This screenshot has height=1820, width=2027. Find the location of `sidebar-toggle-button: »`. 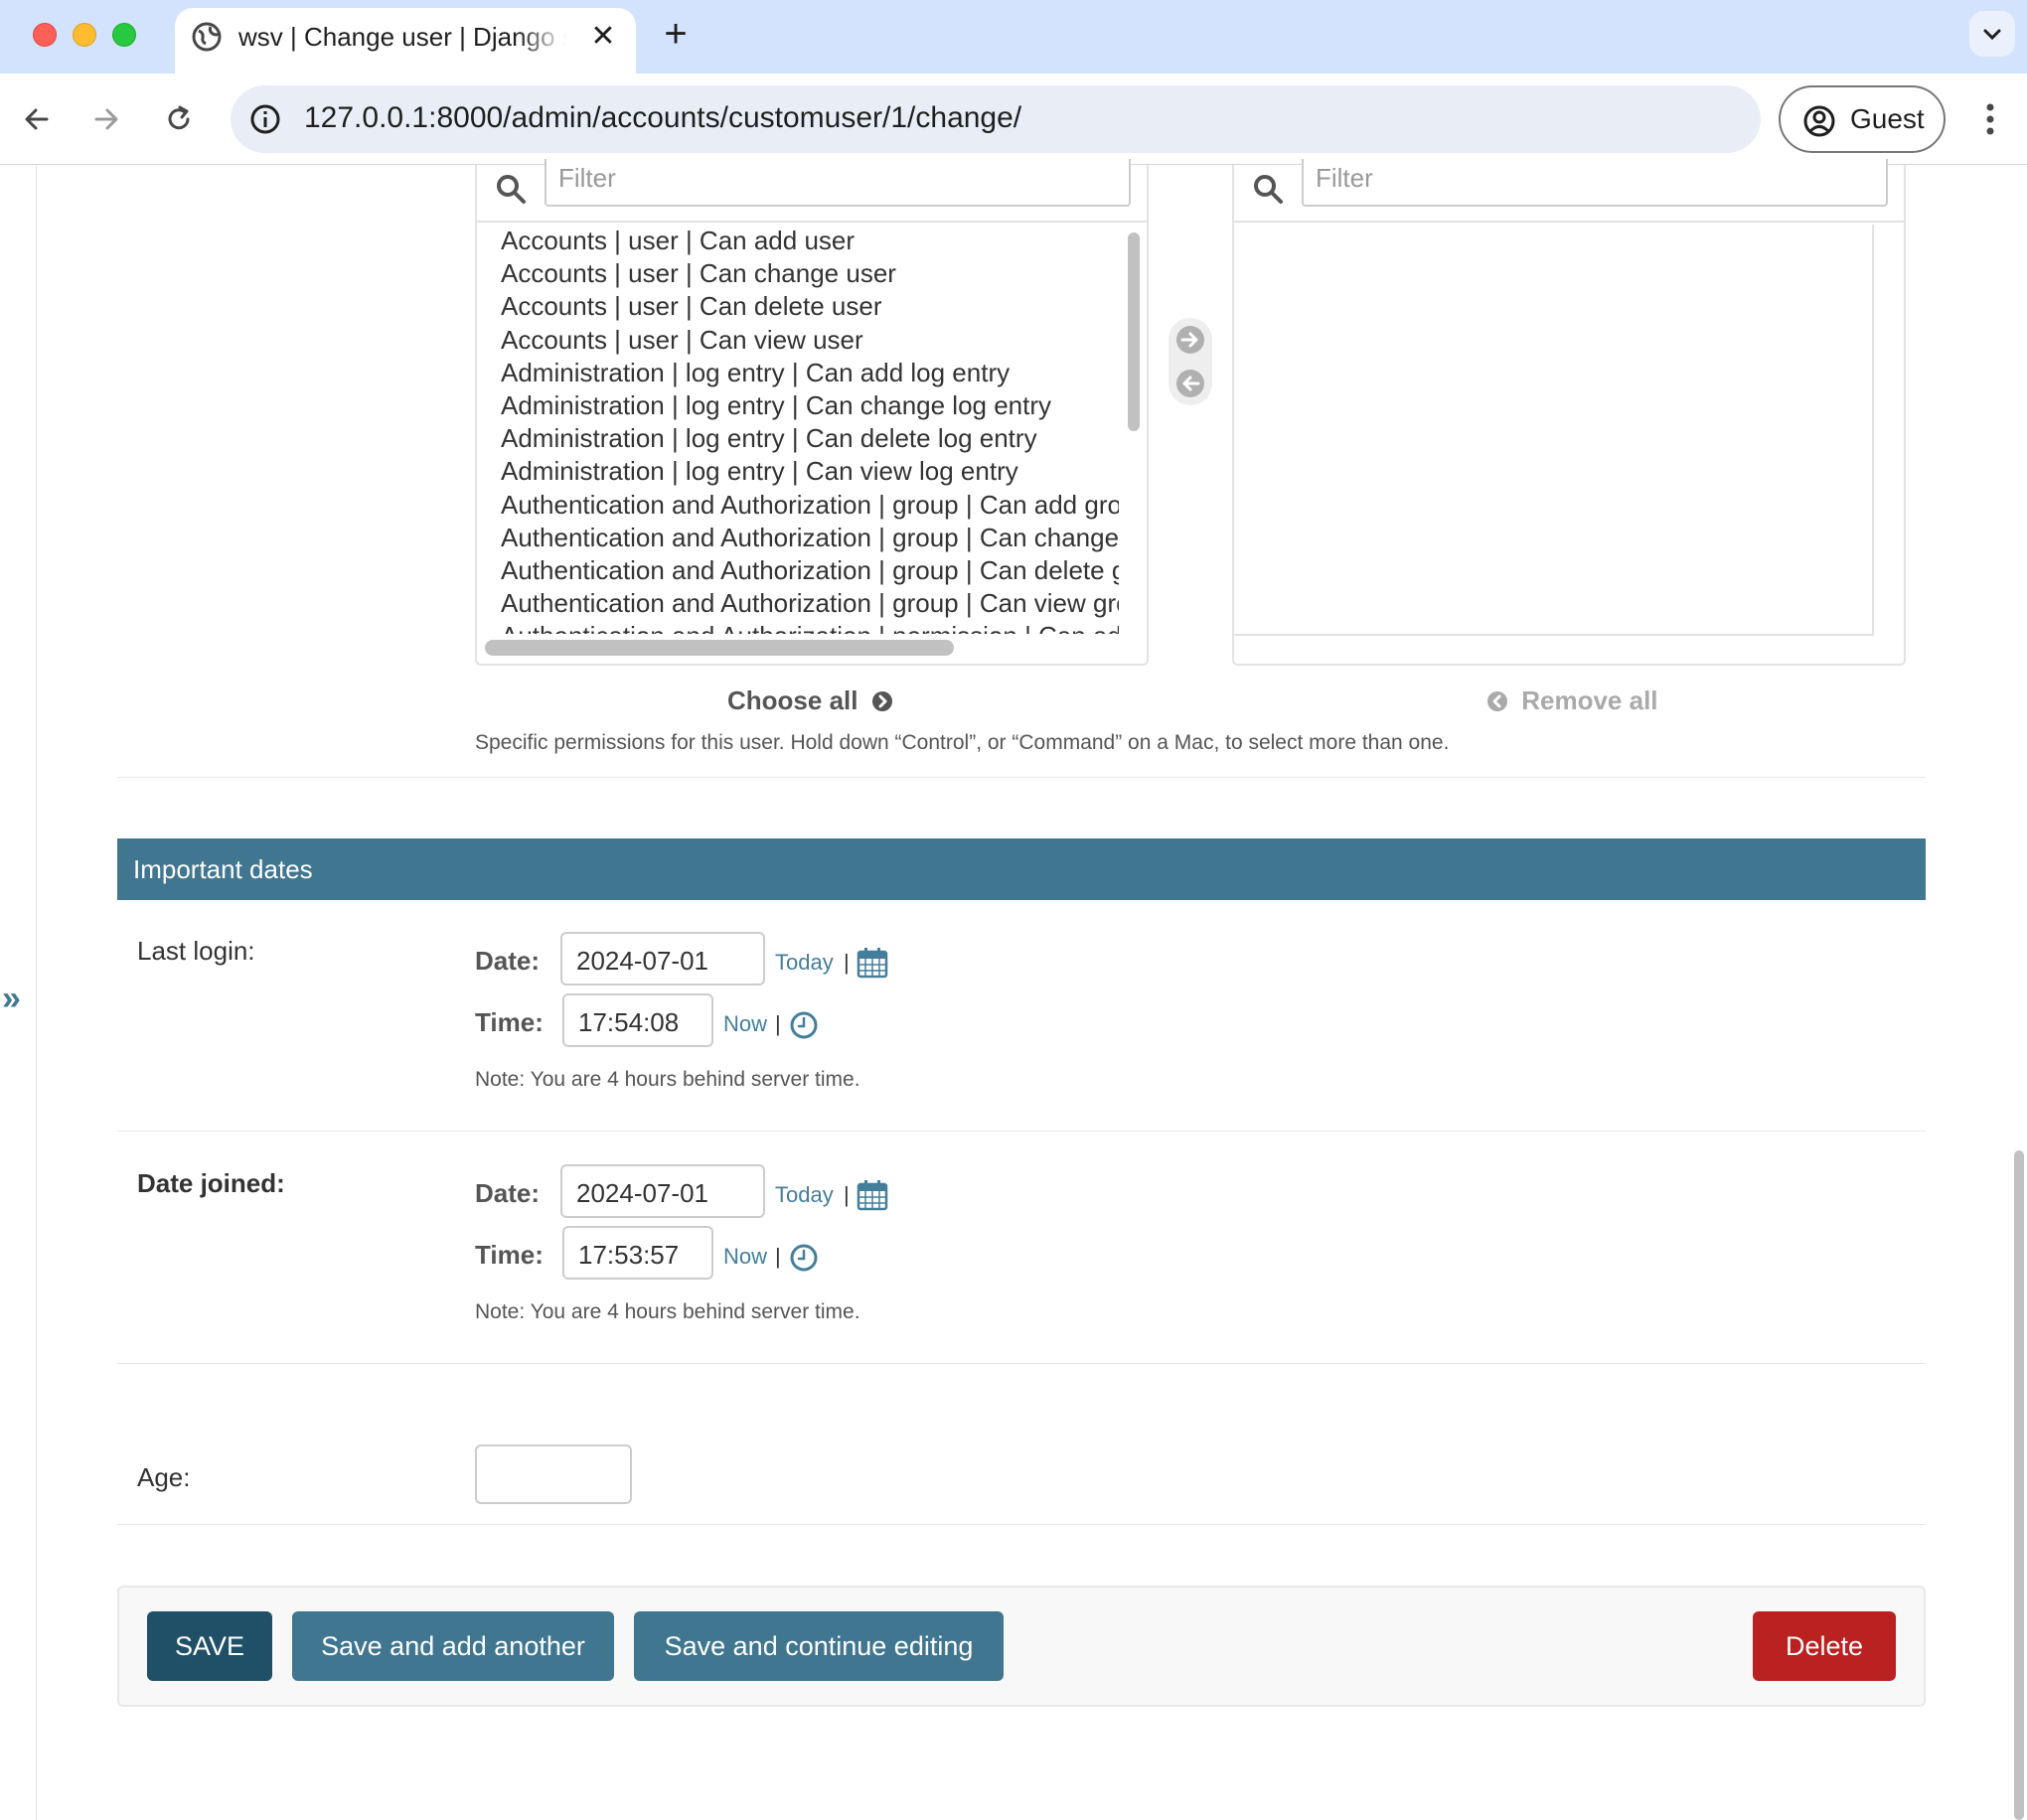

sidebar-toggle-button: » is located at coordinates (11, 999).